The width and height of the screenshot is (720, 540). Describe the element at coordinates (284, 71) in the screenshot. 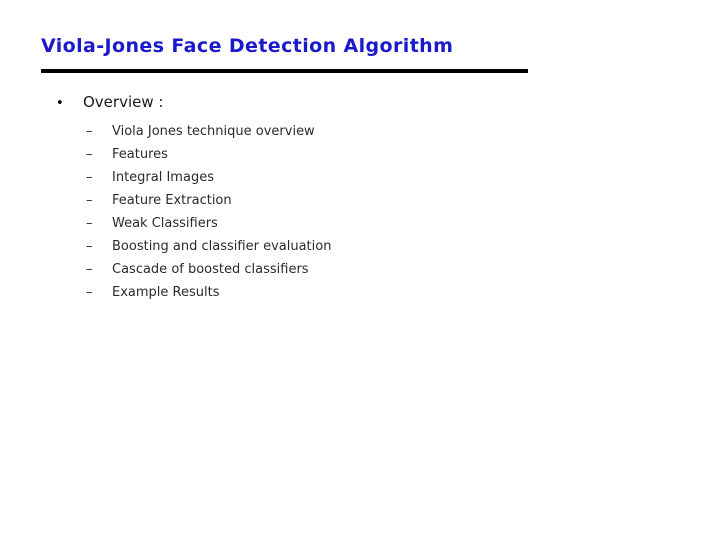

I see `title-divider` at that location.